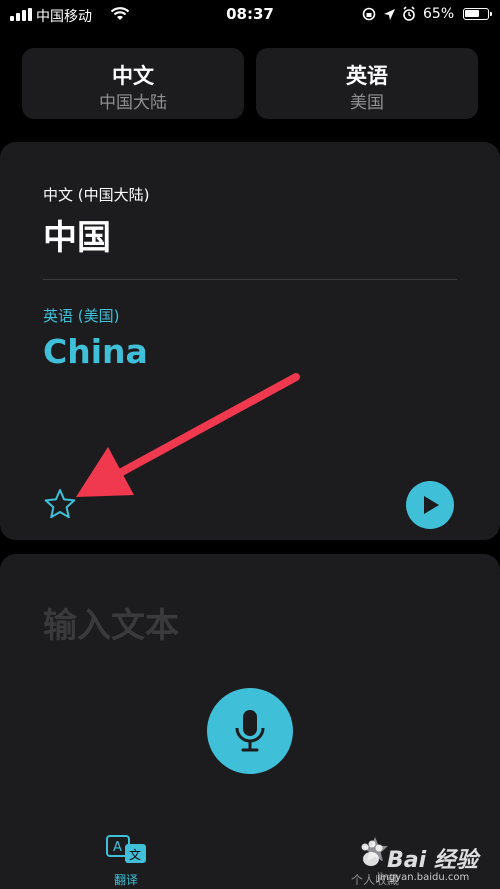  Describe the element at coordinates (117, 847) in the screenshot. I see `svg-text: A` at that location.